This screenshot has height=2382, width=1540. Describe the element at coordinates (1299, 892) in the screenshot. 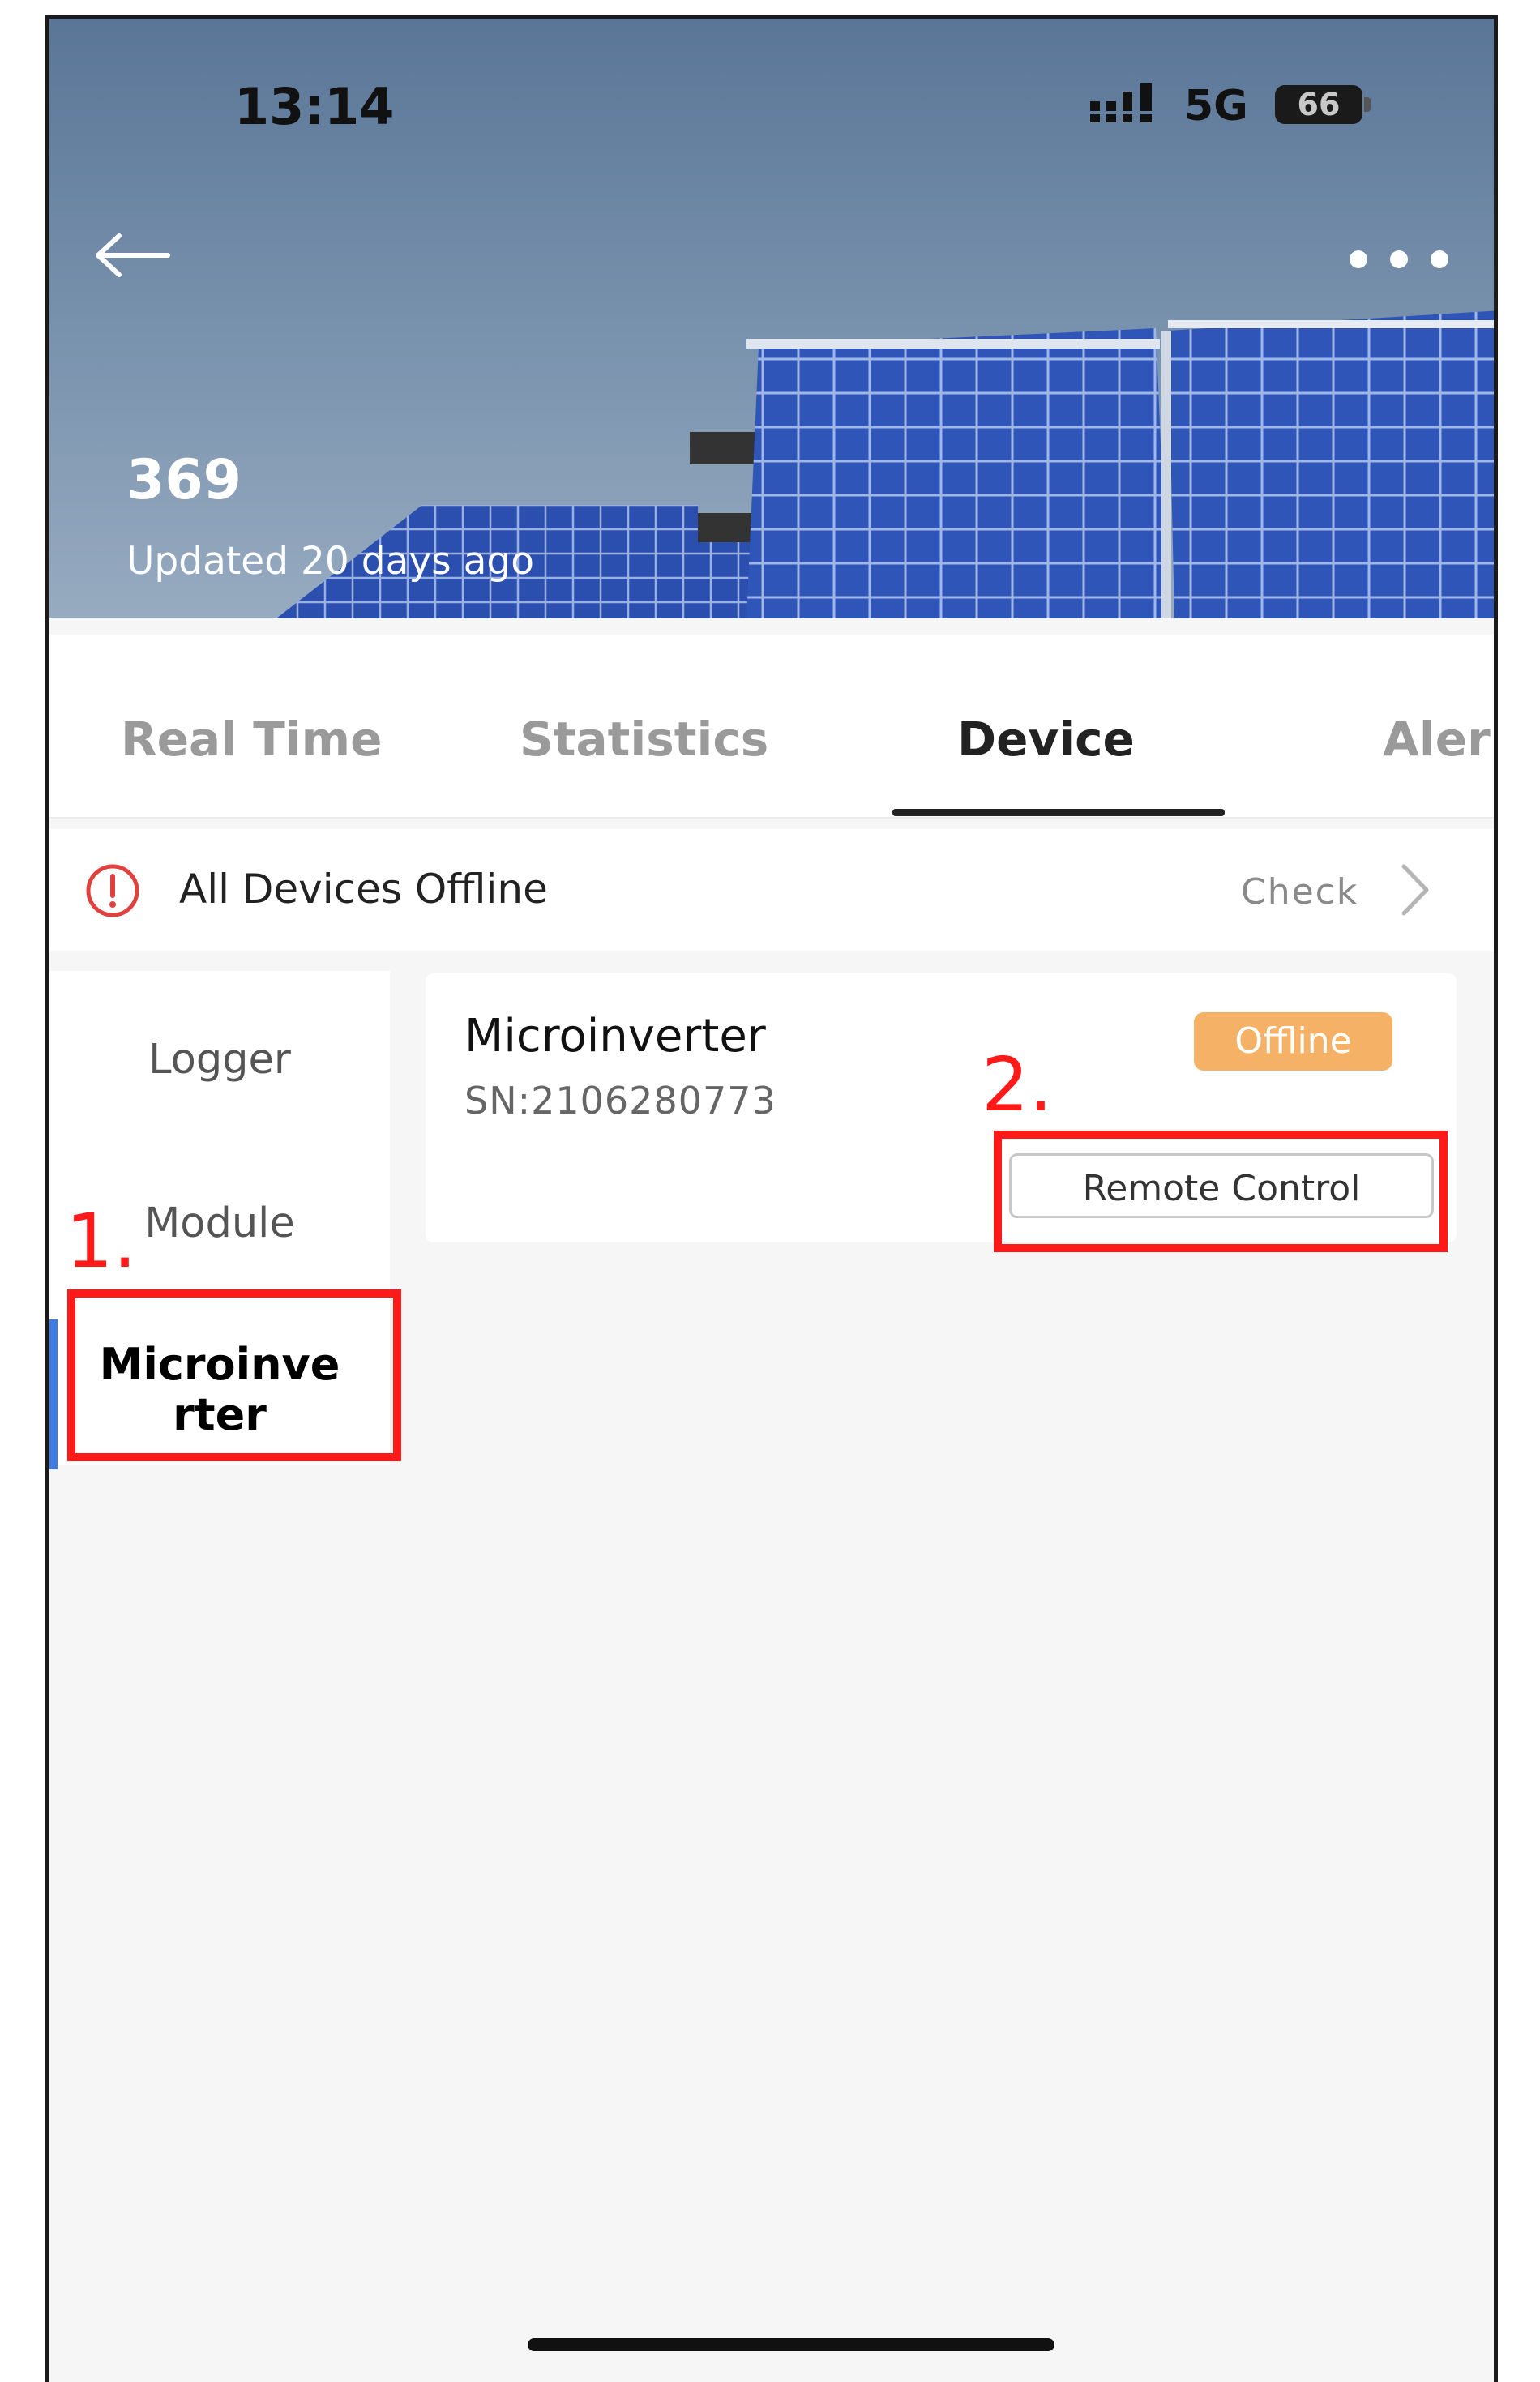

I see `check-link: Check` at that location.